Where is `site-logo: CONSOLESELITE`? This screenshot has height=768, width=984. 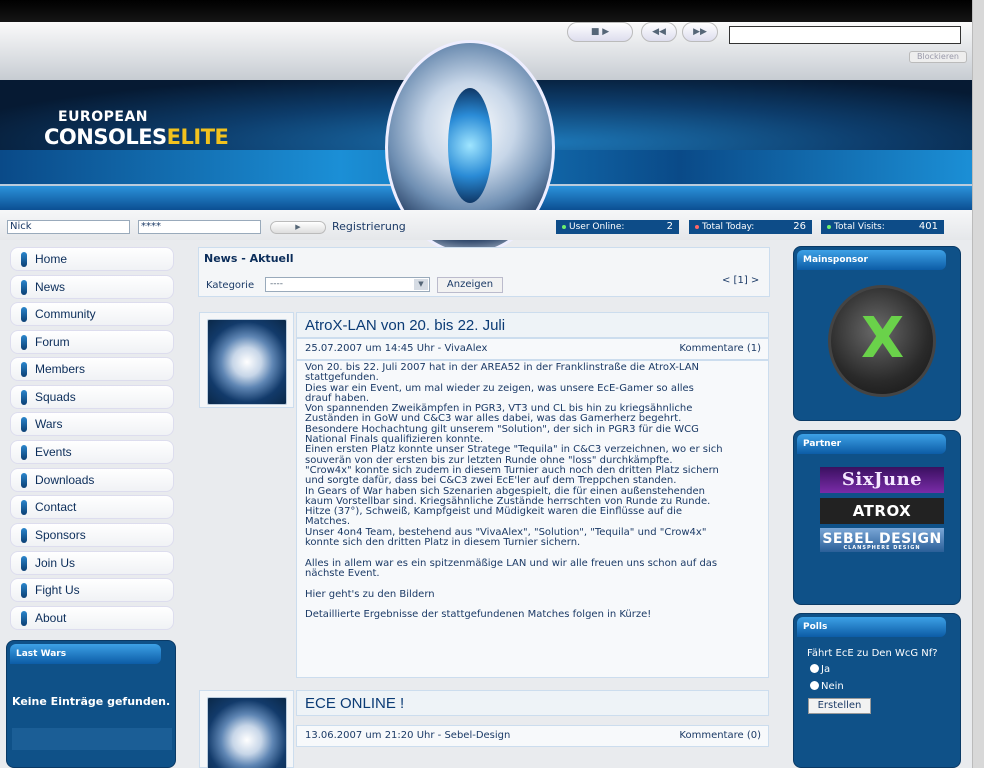 site-logo: CONSOLESELITE is located at coordinates (136, 137).